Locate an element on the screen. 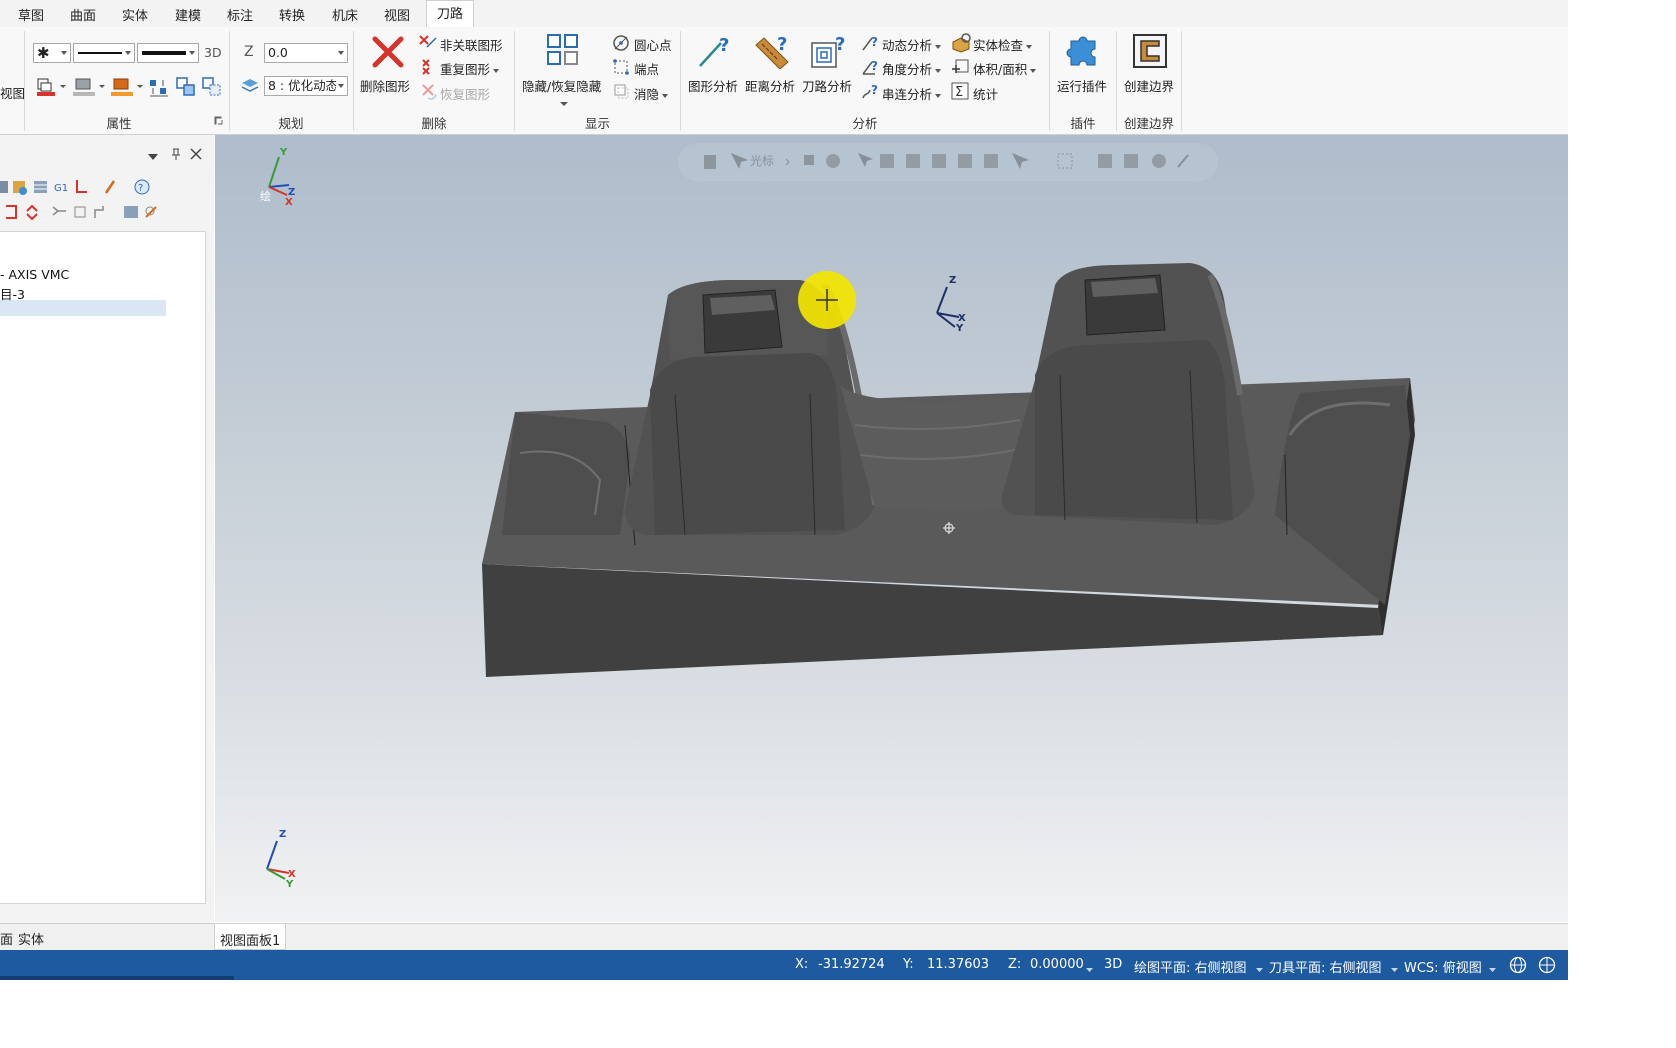  menu-toolpaths: 刀路 is located at coordinates (450, 13).